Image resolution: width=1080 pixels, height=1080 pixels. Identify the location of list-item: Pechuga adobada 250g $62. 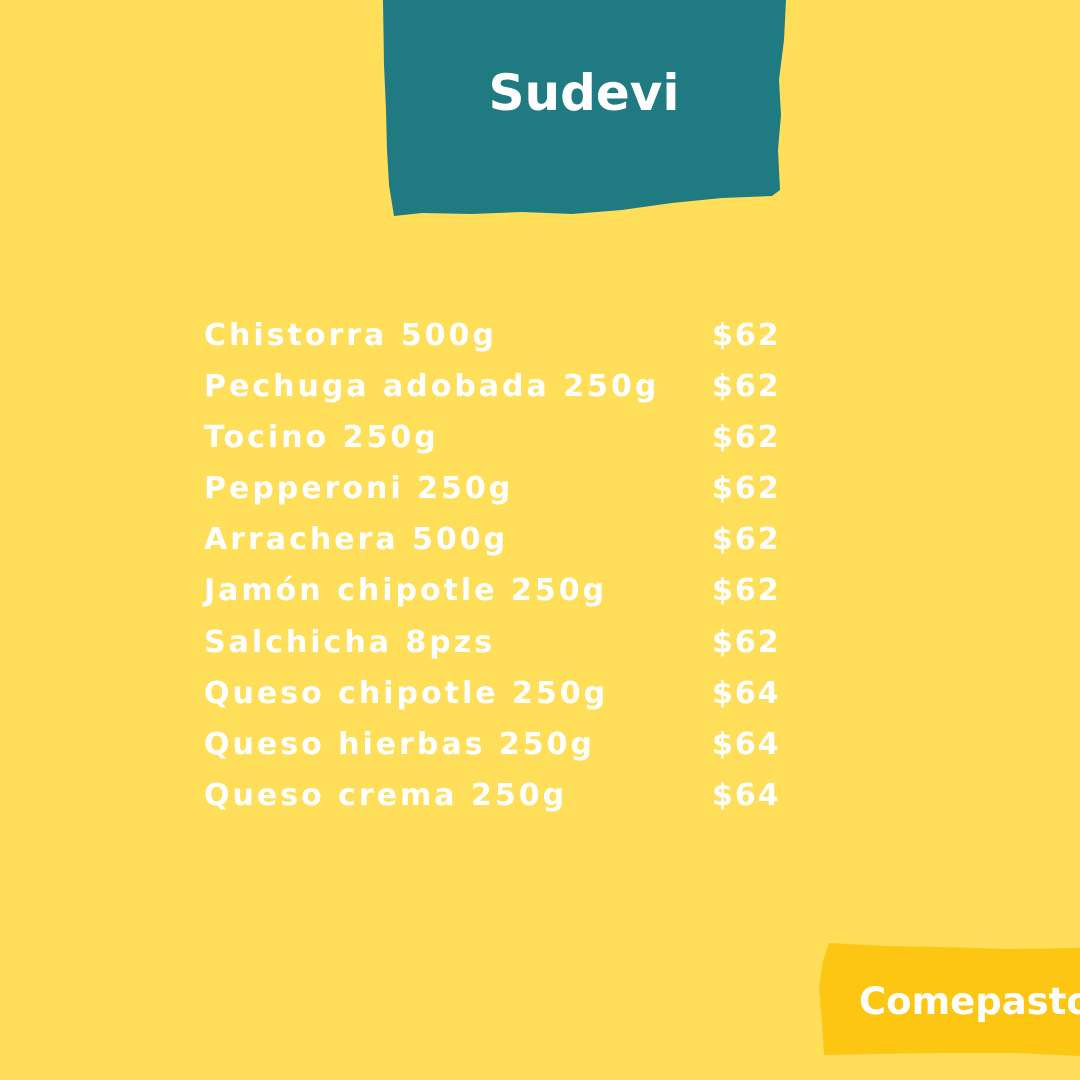
(494, 389).